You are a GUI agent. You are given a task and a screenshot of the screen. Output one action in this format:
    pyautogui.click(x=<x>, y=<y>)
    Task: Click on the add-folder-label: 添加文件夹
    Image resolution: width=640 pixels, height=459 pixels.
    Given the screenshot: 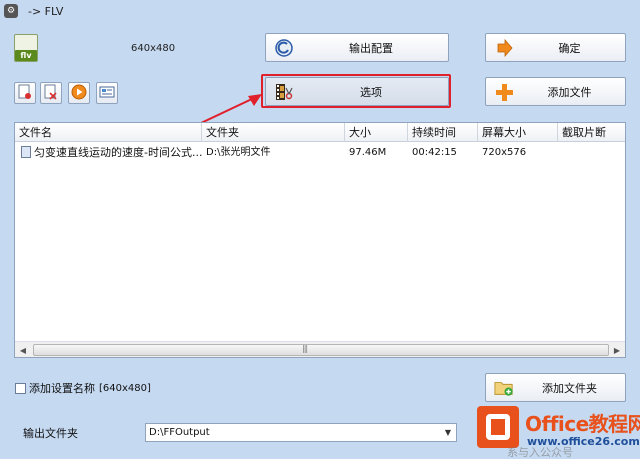 What is the action you would take?
    pyautogui.click(x=569, y=388)
    